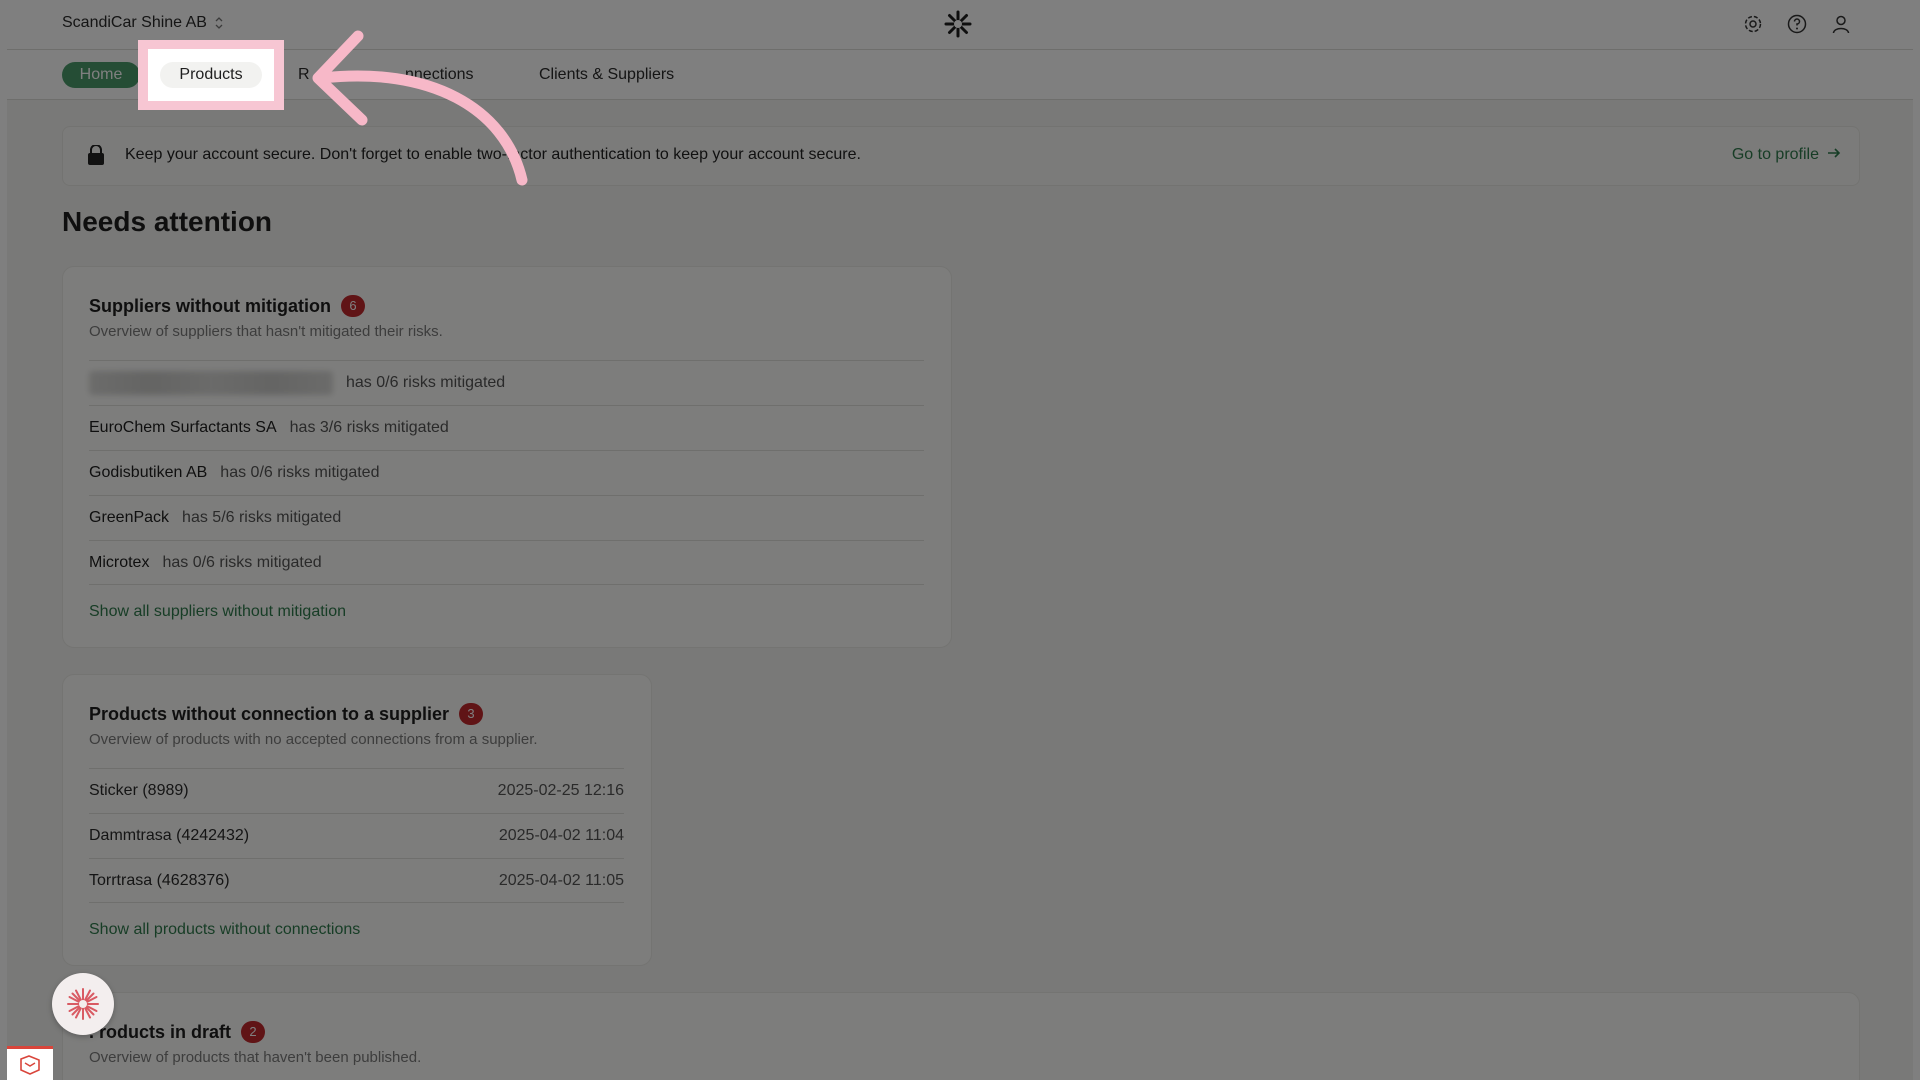  I want to click on product-date: 2025-04-02 11:05, so click(561, 880).